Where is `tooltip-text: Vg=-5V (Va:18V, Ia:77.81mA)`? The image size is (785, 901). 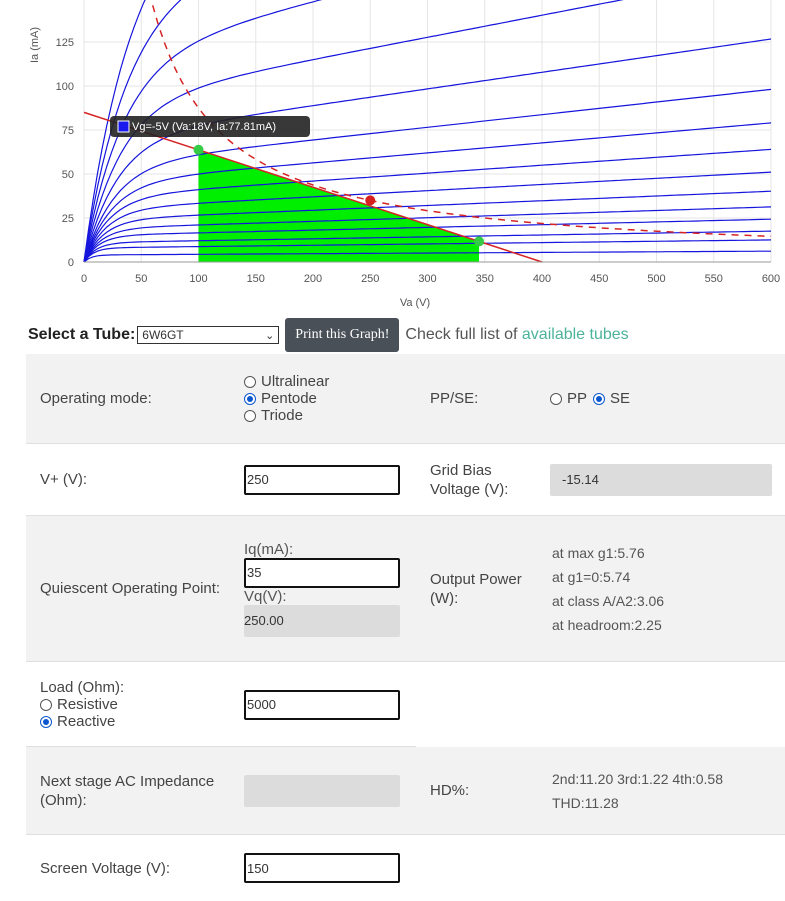
tooltip-text: Vg=-5V (Va:18V, Ia:77.81mA) is located at coordinates (204, 127).